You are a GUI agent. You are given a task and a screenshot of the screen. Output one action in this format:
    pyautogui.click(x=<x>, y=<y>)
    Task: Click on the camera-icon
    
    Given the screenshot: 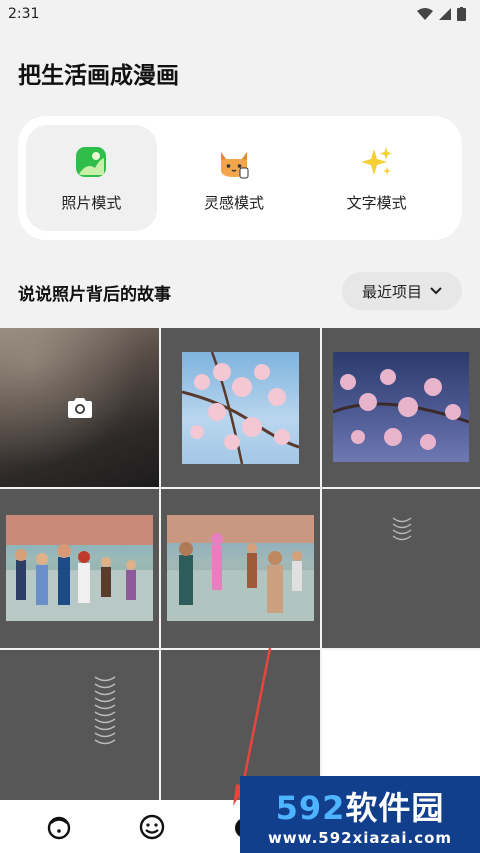 What is the action you would take?
    pyautogui.click(x=79, y=407)
    